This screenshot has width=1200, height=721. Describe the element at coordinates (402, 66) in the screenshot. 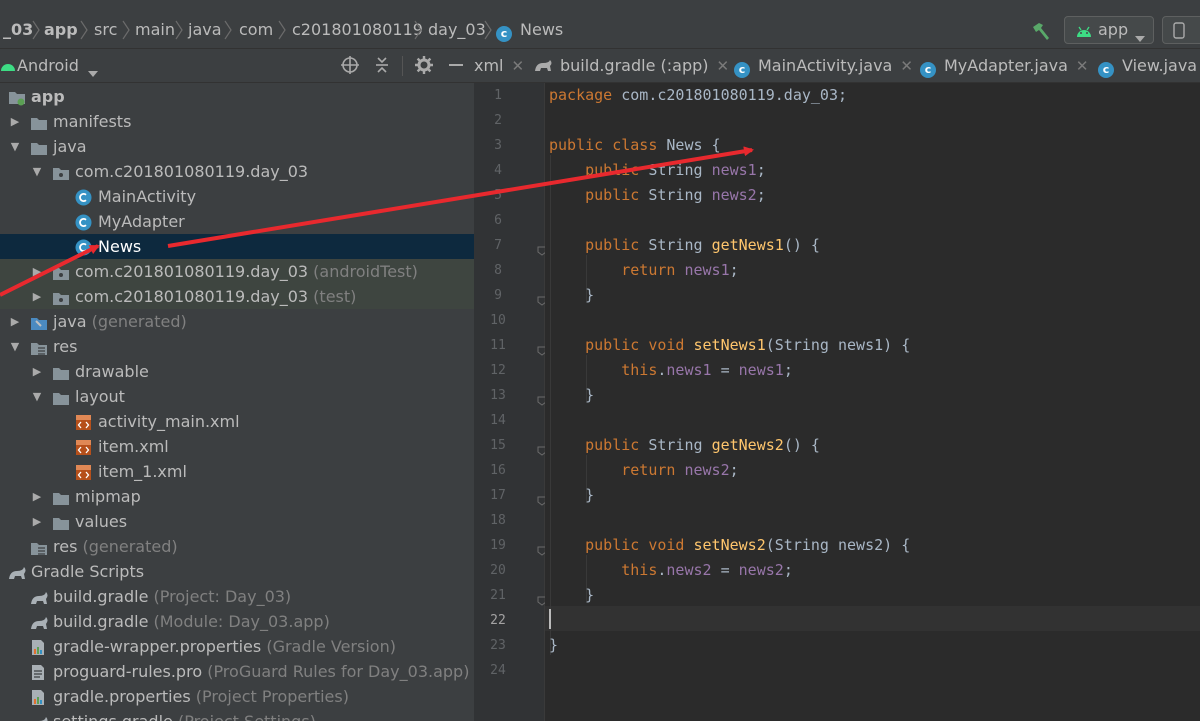

I see `toolbar-divider` at that location.